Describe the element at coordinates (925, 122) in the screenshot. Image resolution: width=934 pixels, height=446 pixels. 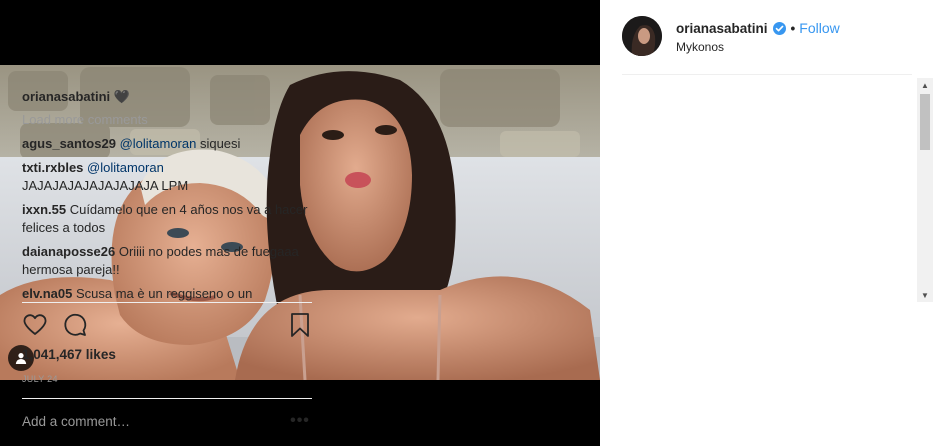
I see `scrollbar-thumb` at that location.